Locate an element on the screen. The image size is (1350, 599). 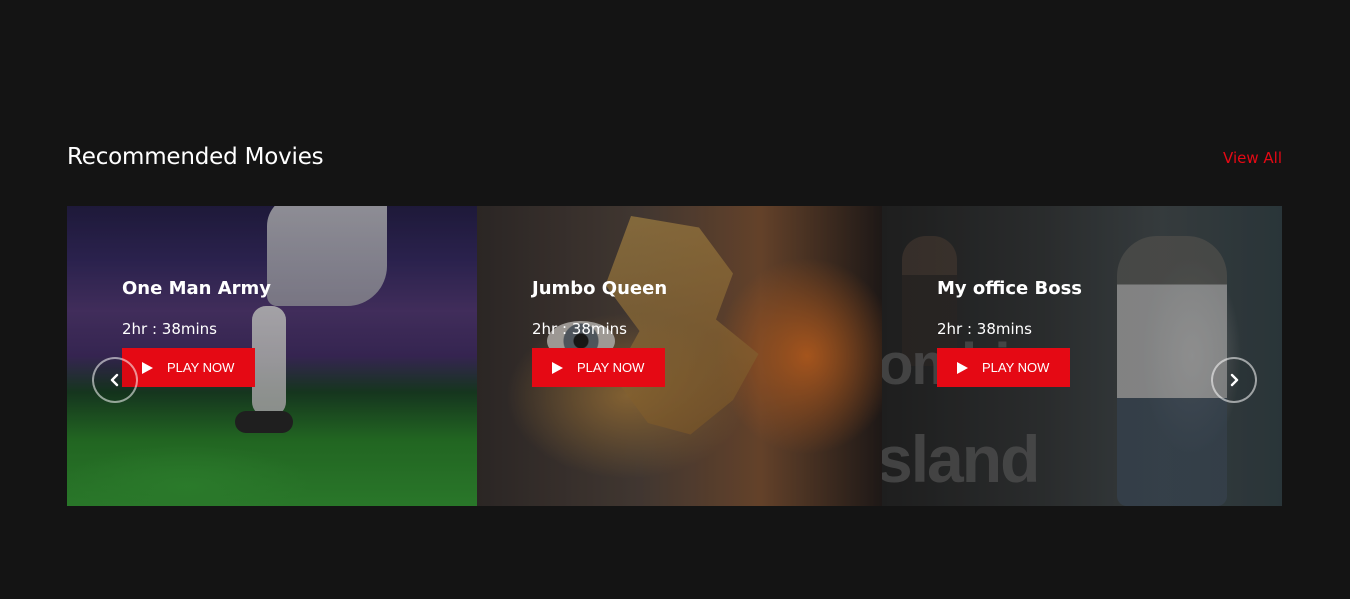
movie-info: One Man Army 2hr : 38mins PLAY NOW is located at coordinates (196, 332).